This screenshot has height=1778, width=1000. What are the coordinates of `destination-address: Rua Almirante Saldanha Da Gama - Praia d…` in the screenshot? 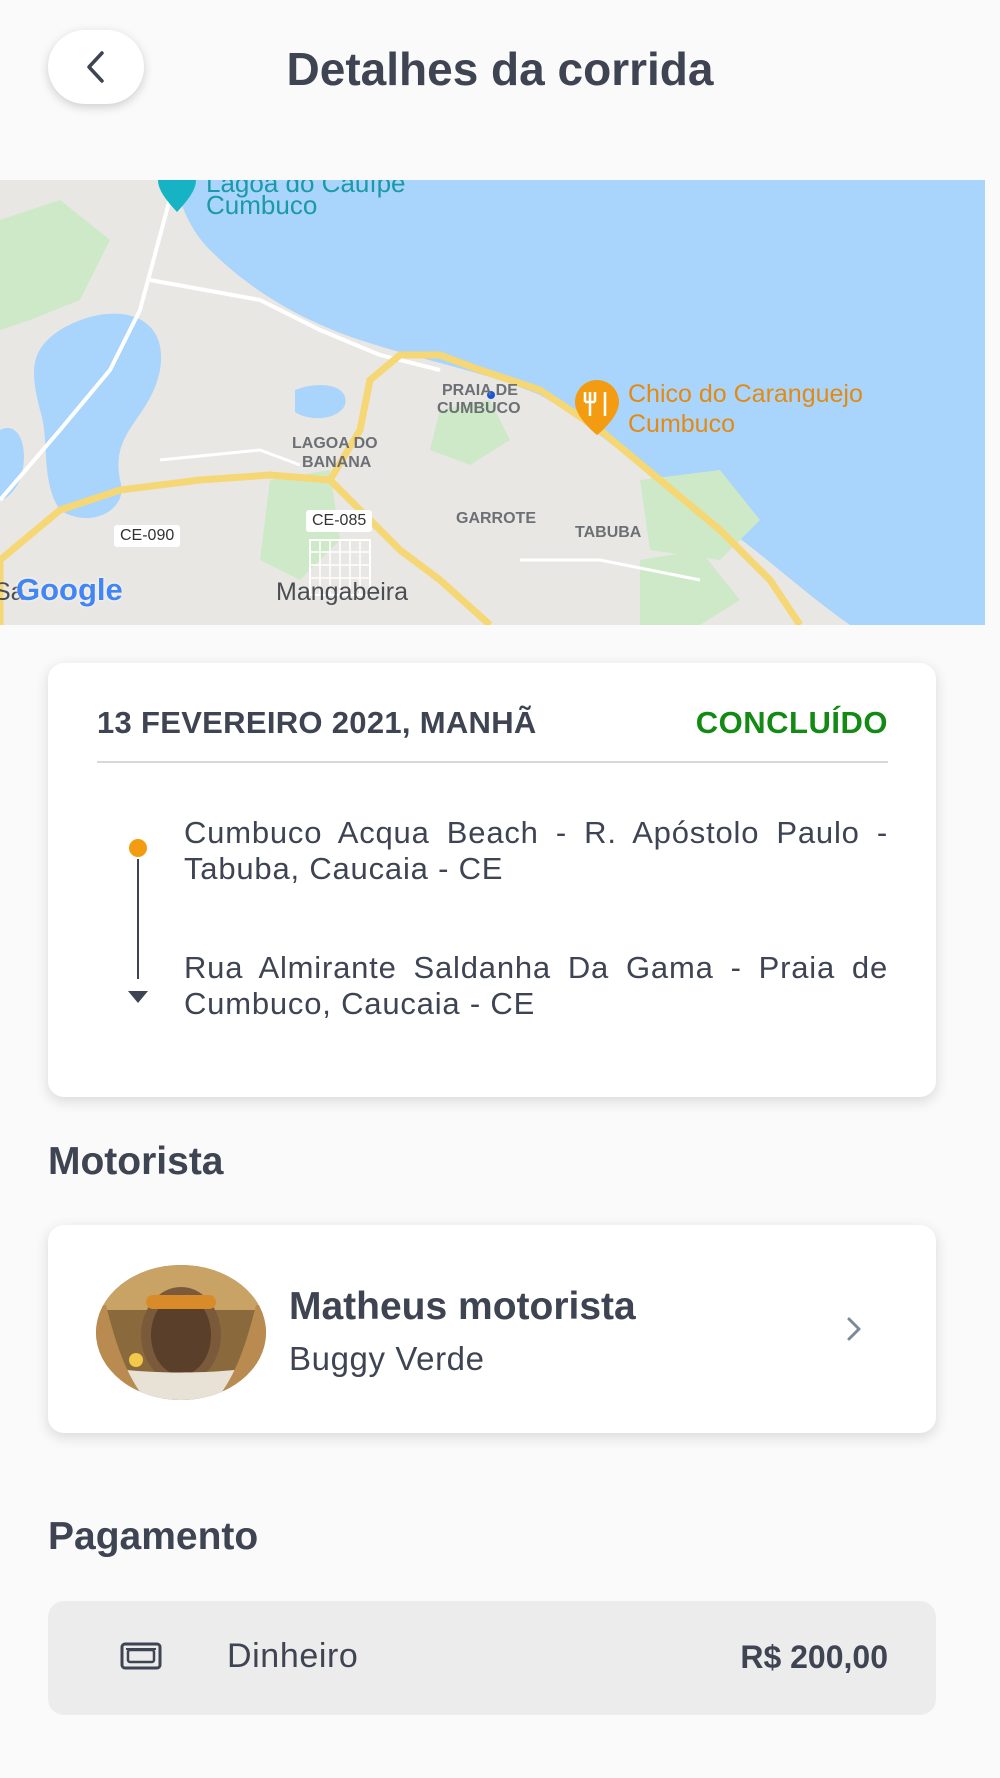 It's located at (536, 985).